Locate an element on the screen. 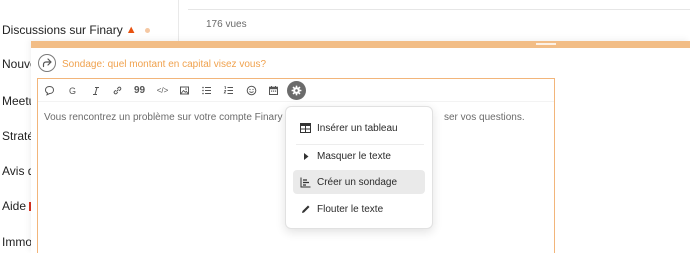 The width and height of the screenshot is (690, 253). composer-resize-grip is located at coordinates (360, 44).